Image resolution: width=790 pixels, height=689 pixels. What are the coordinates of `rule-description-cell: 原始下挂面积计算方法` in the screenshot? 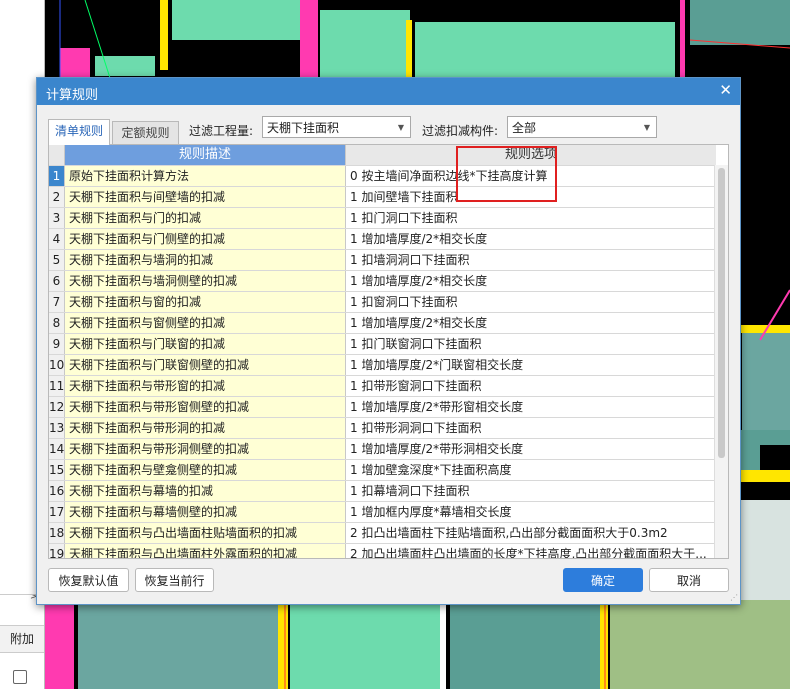 It's located at (205, 176).